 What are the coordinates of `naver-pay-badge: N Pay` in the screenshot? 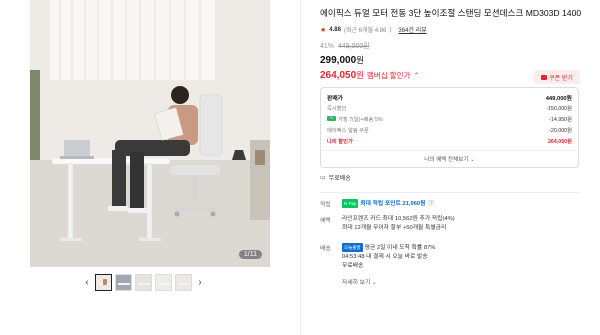 It's located at (350, 203).